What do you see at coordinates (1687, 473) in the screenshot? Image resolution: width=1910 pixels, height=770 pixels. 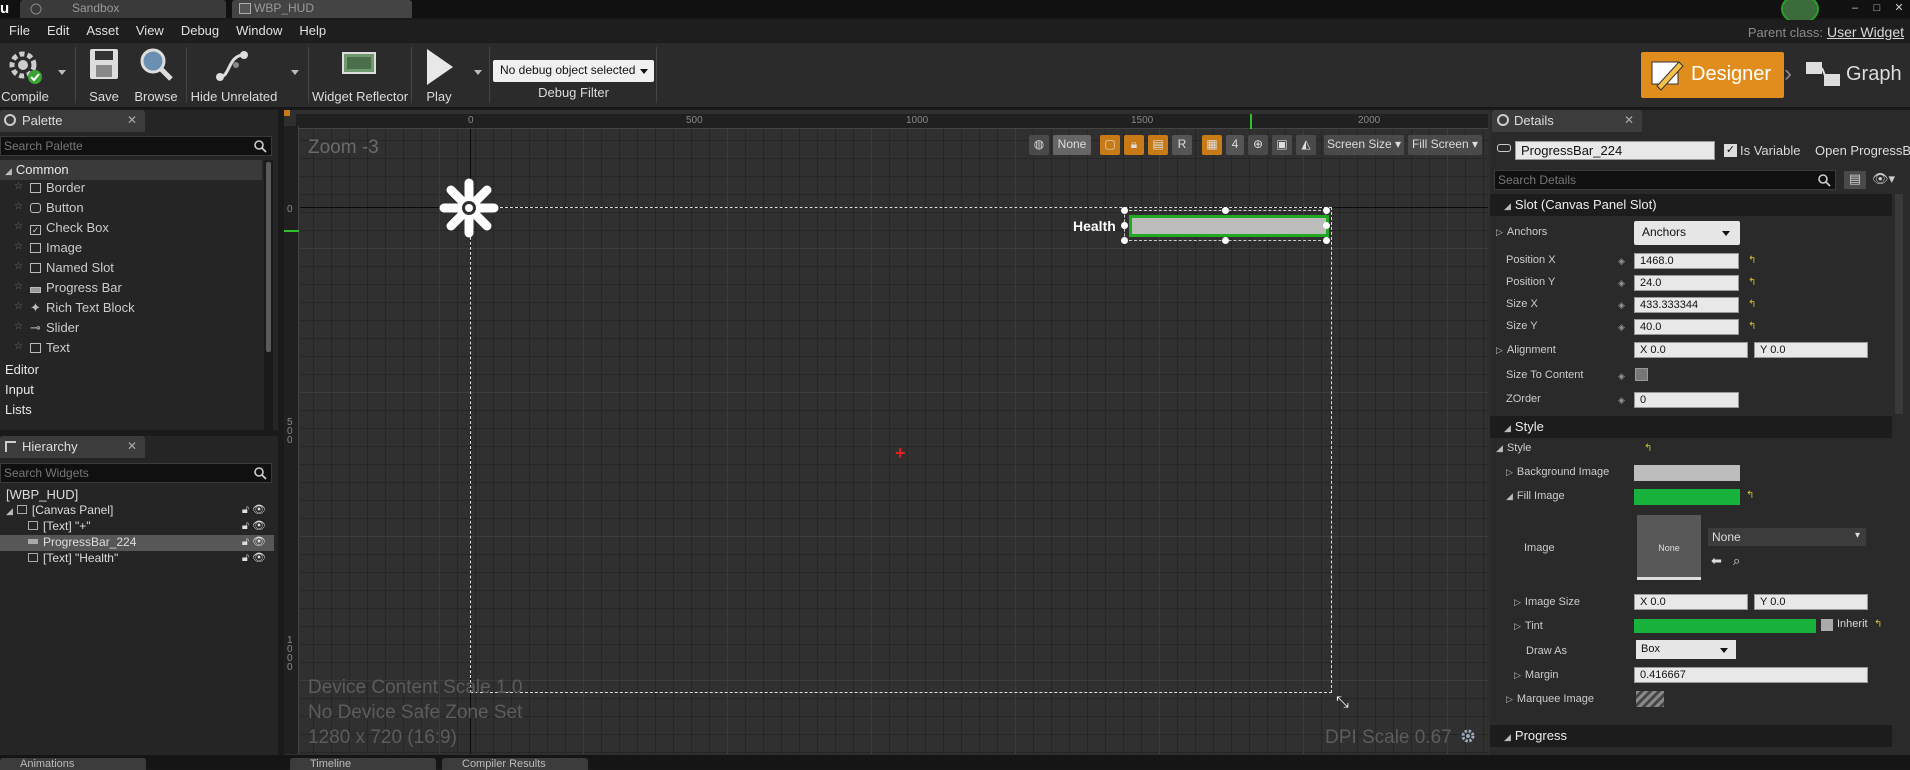 I see `background-image-color` at bounding box center [1687, 473].